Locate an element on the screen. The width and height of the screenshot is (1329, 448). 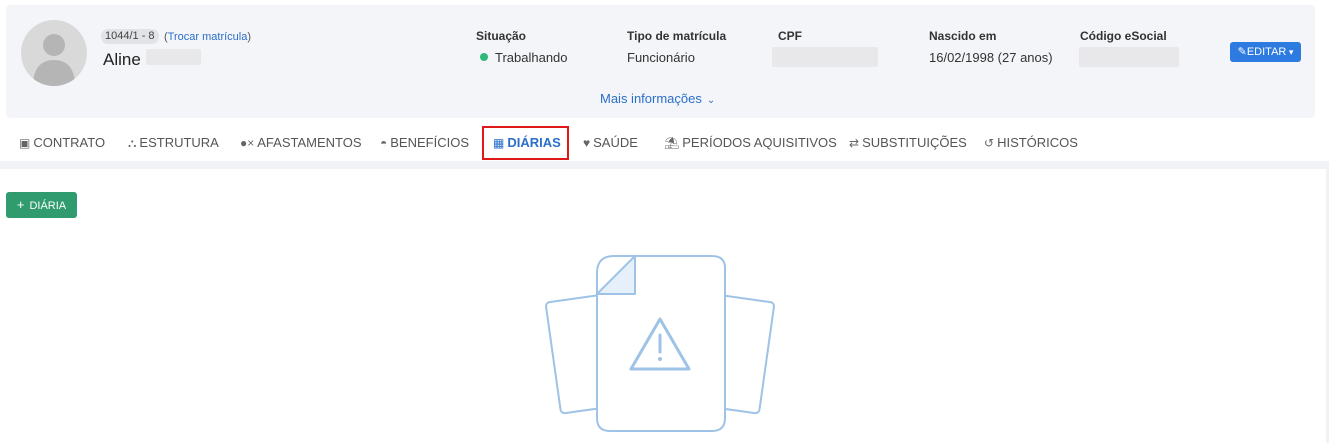
swap-registration-link: Trocar matrícula is located at coordinates (208, 37).